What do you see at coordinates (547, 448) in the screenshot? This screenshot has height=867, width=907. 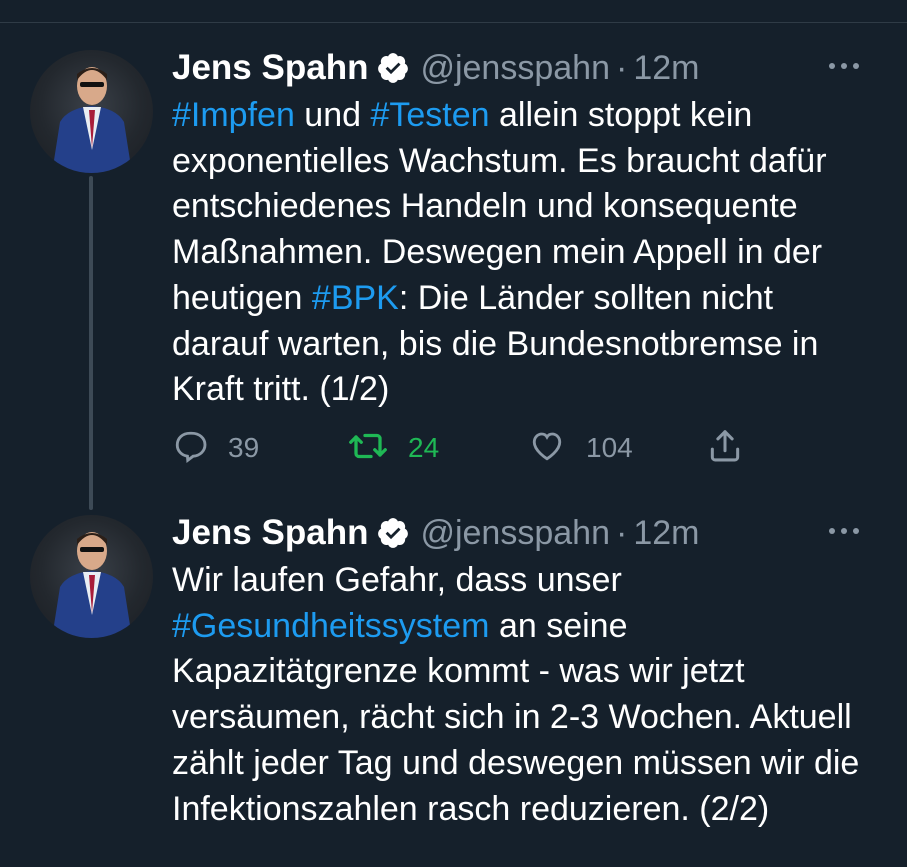 I see `like-icon` at bounding box center [547, 448].